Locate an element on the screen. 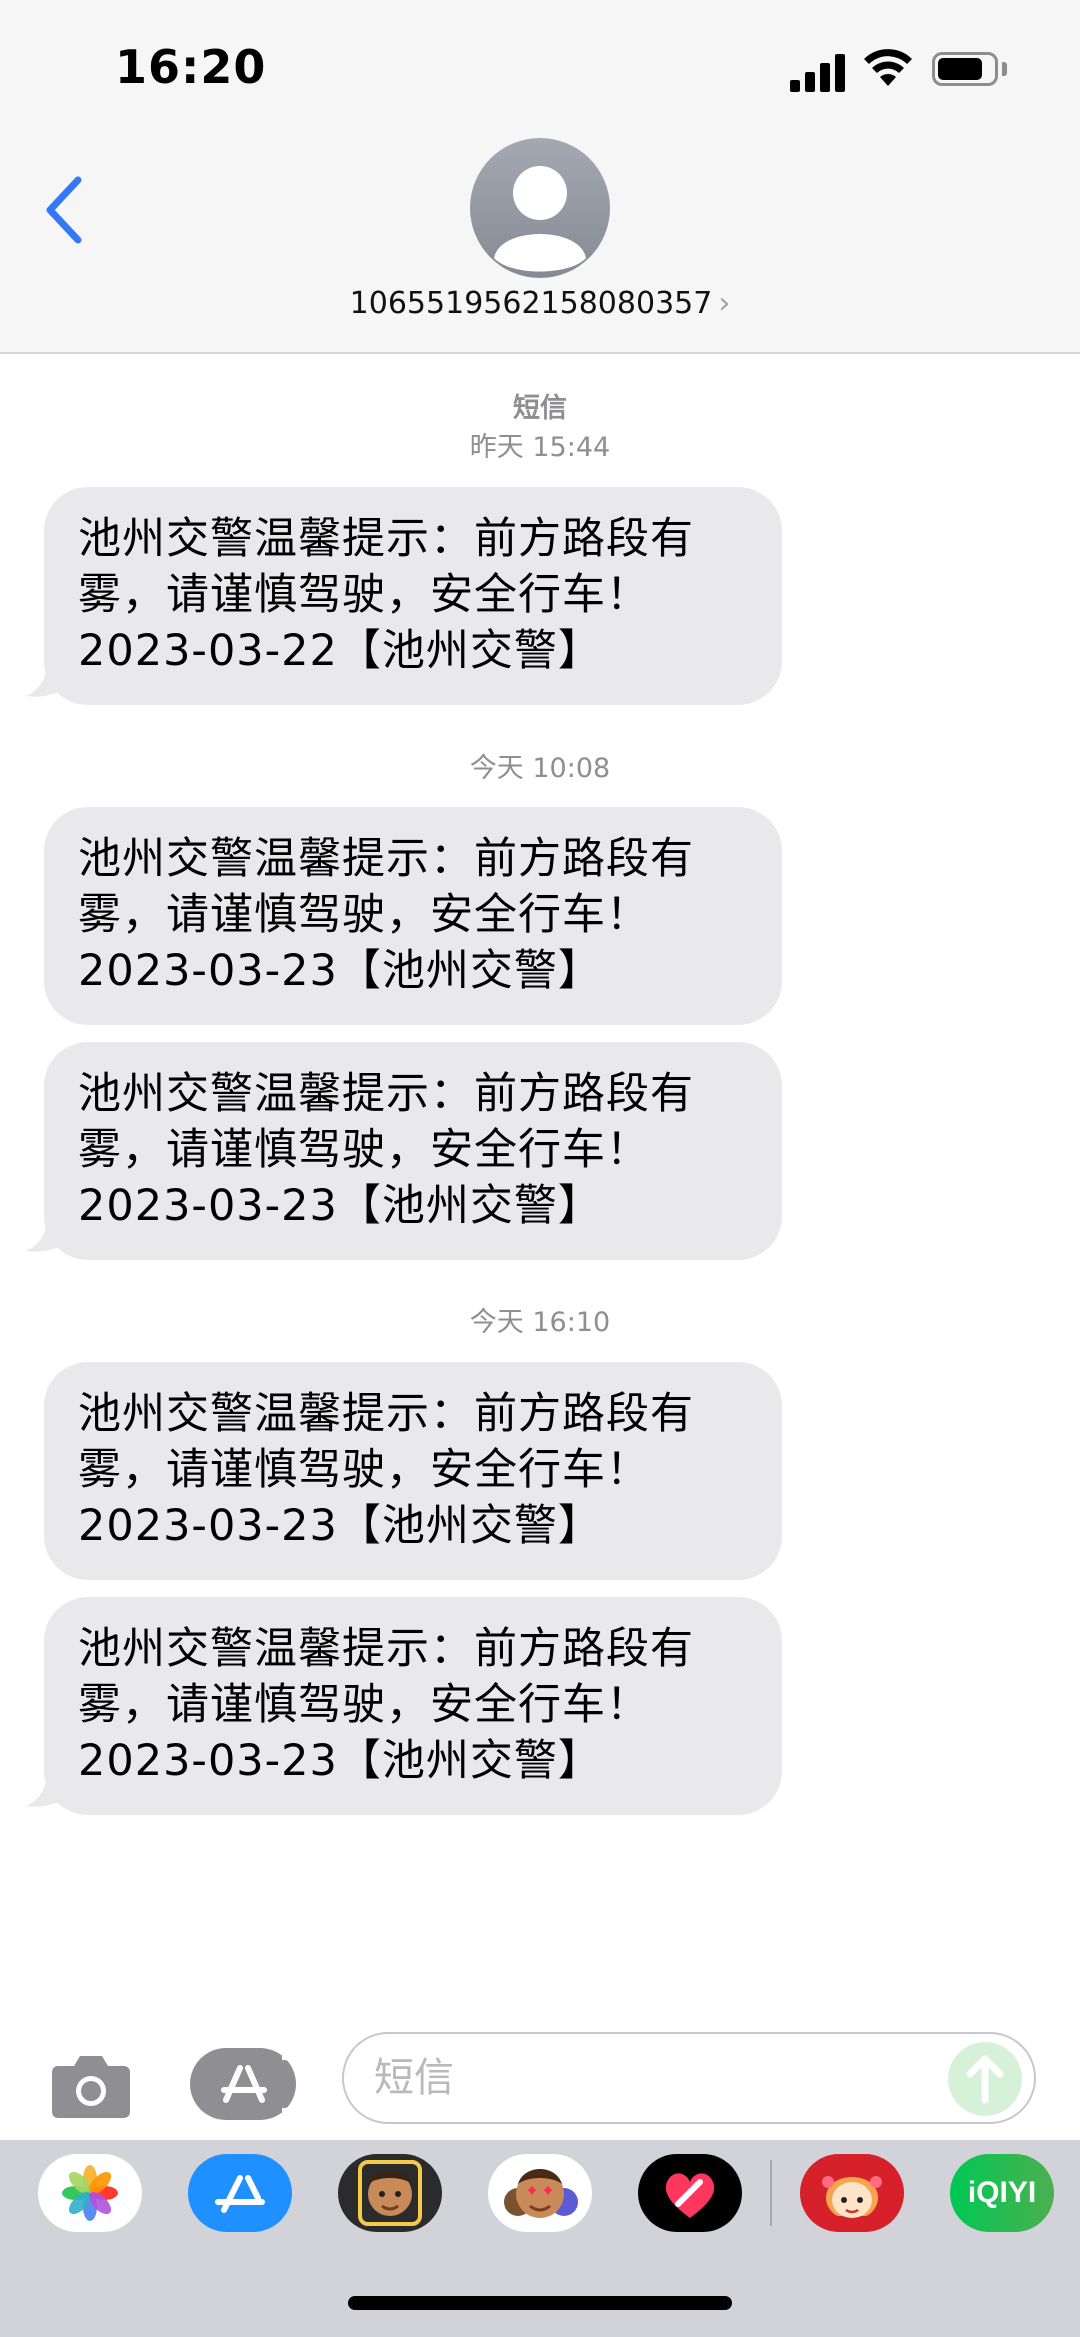 The width and height of the screenshot is (1080, 2337). battery-cap is located at coordinates (1004, 69).